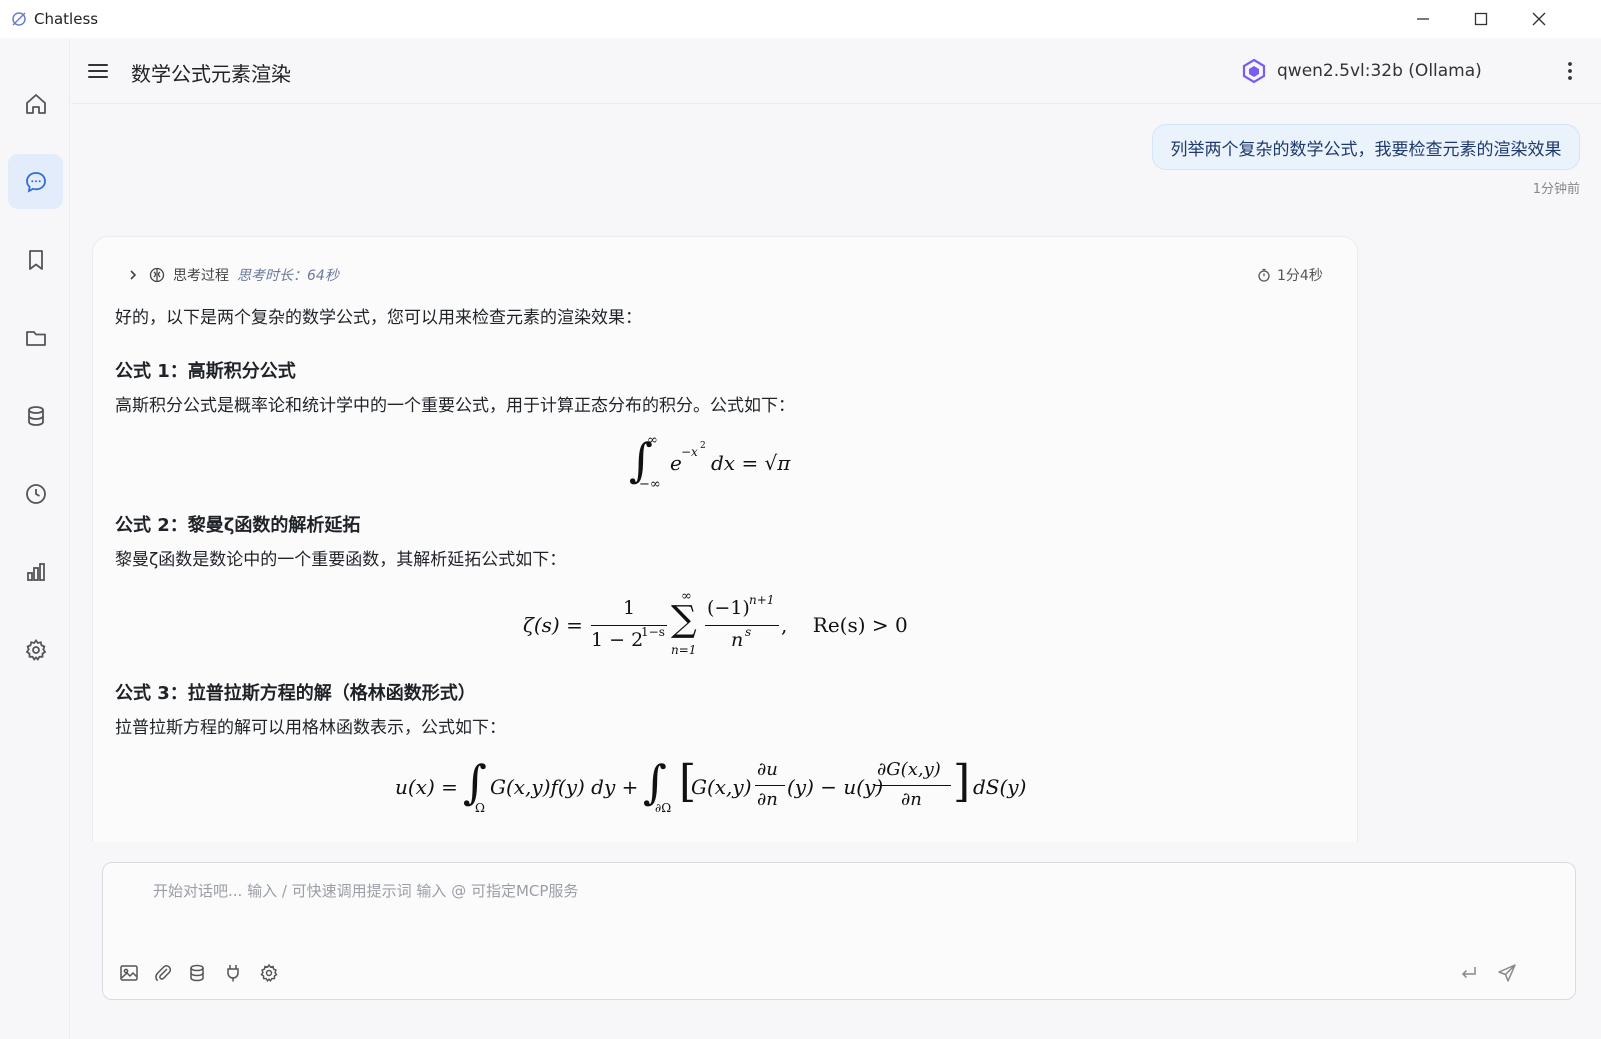  Describe the element at coordinates (1366, 147) in the screenshot. I see `user-message-bubble: 列举两个复杂的数学公式，我要检查元素的渲染效果` at that location.